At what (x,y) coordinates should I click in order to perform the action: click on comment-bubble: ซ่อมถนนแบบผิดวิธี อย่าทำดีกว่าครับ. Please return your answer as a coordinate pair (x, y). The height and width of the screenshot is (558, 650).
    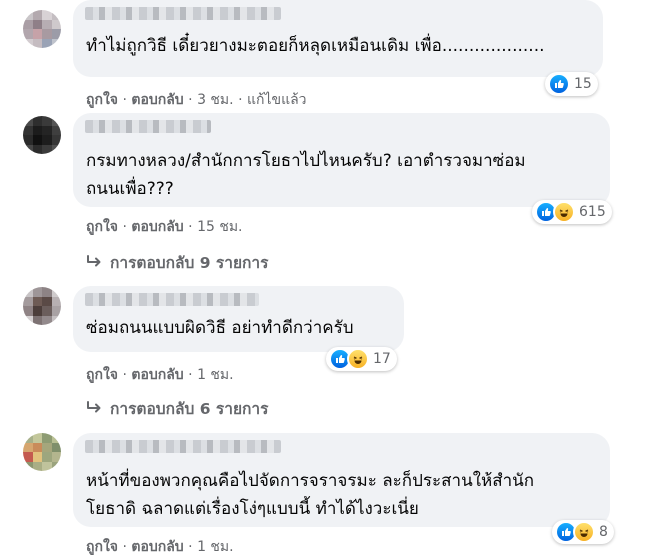
    Looking at the image, I should click on (238, 319).